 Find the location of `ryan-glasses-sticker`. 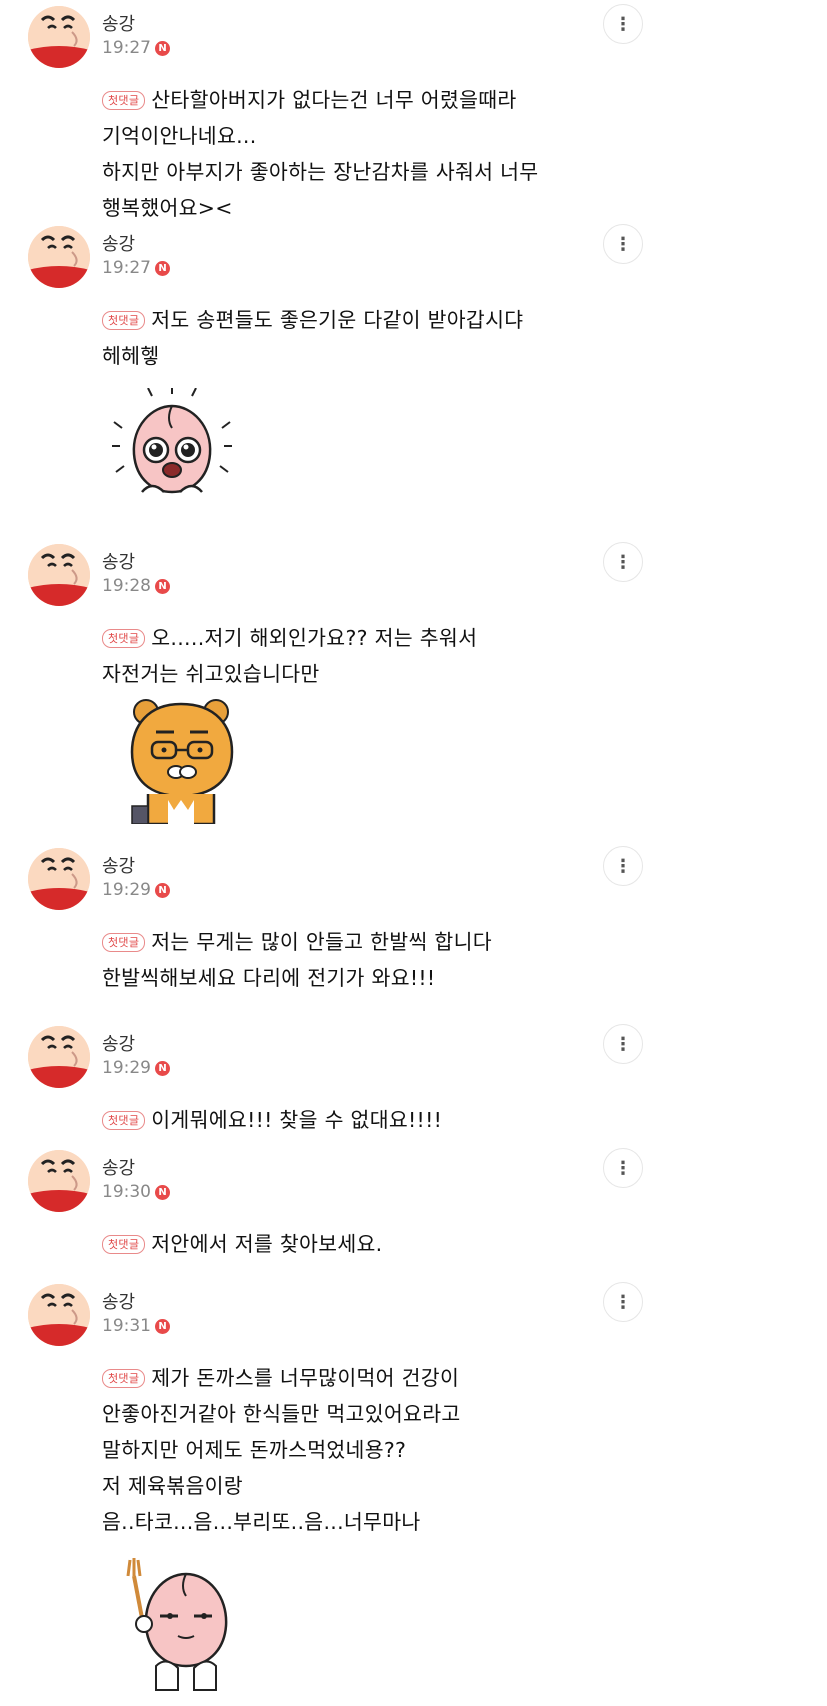

ryan-glasses-sticker is located at coordinates (183, 762).